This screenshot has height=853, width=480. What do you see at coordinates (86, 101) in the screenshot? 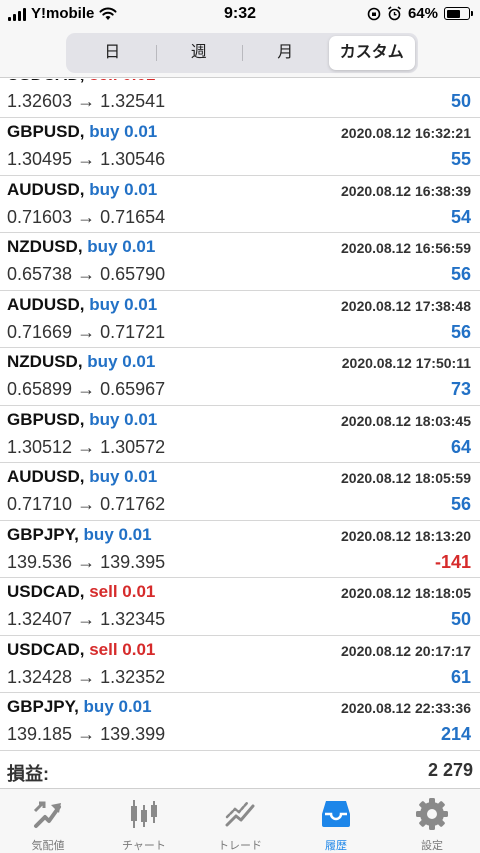
I see `trade-prices: 1.32603 → 1.32541` at bounding box center [86, 101].